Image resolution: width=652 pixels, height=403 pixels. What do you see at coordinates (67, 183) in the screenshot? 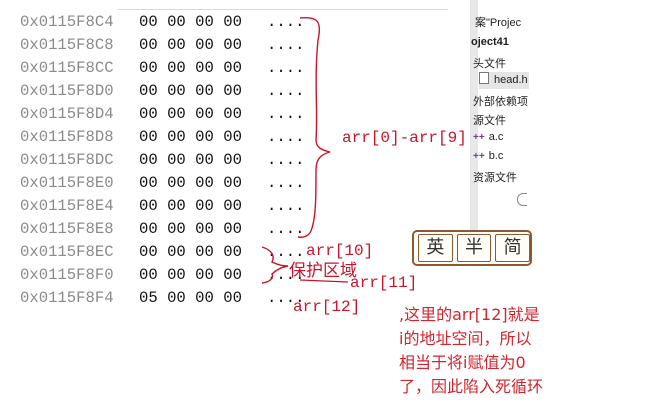
I see `memory-address: 0x0115F8E0` at bounding box center [67, 183].